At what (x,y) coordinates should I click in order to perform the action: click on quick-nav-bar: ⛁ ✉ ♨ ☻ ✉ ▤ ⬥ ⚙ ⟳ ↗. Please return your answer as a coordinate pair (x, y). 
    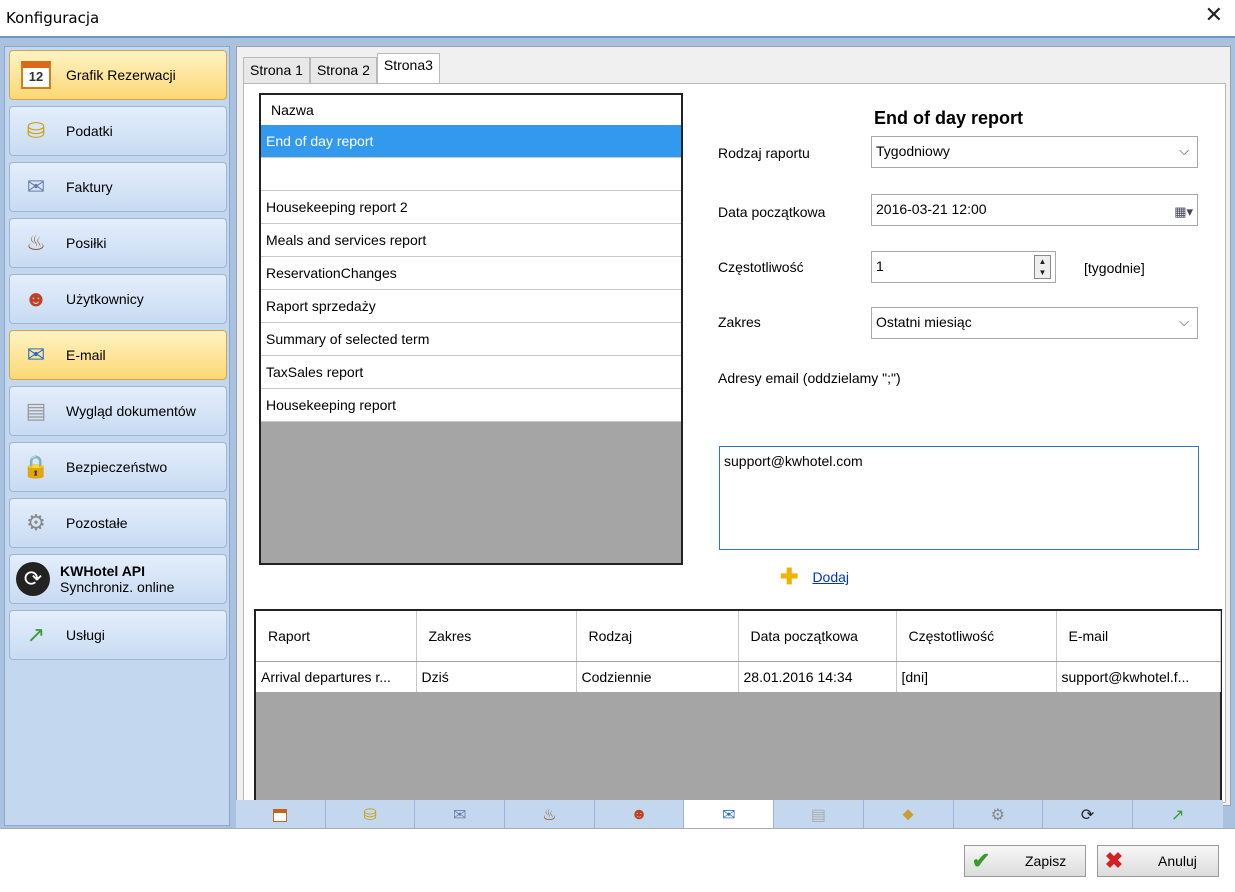
    Looking at the image, I should click on (729, 815).